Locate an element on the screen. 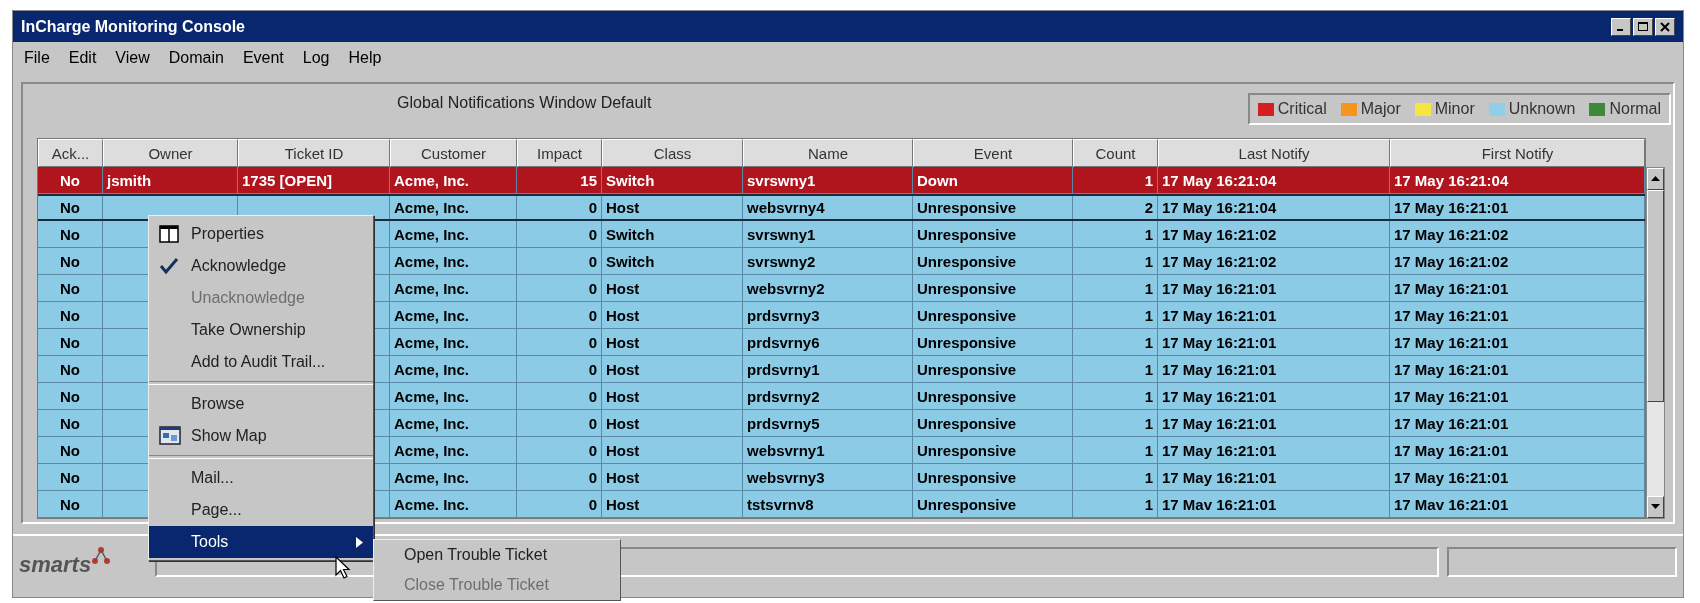 This screenshot has height=603, width=1700. minimize-icon is located at coordinates (1619, 30).